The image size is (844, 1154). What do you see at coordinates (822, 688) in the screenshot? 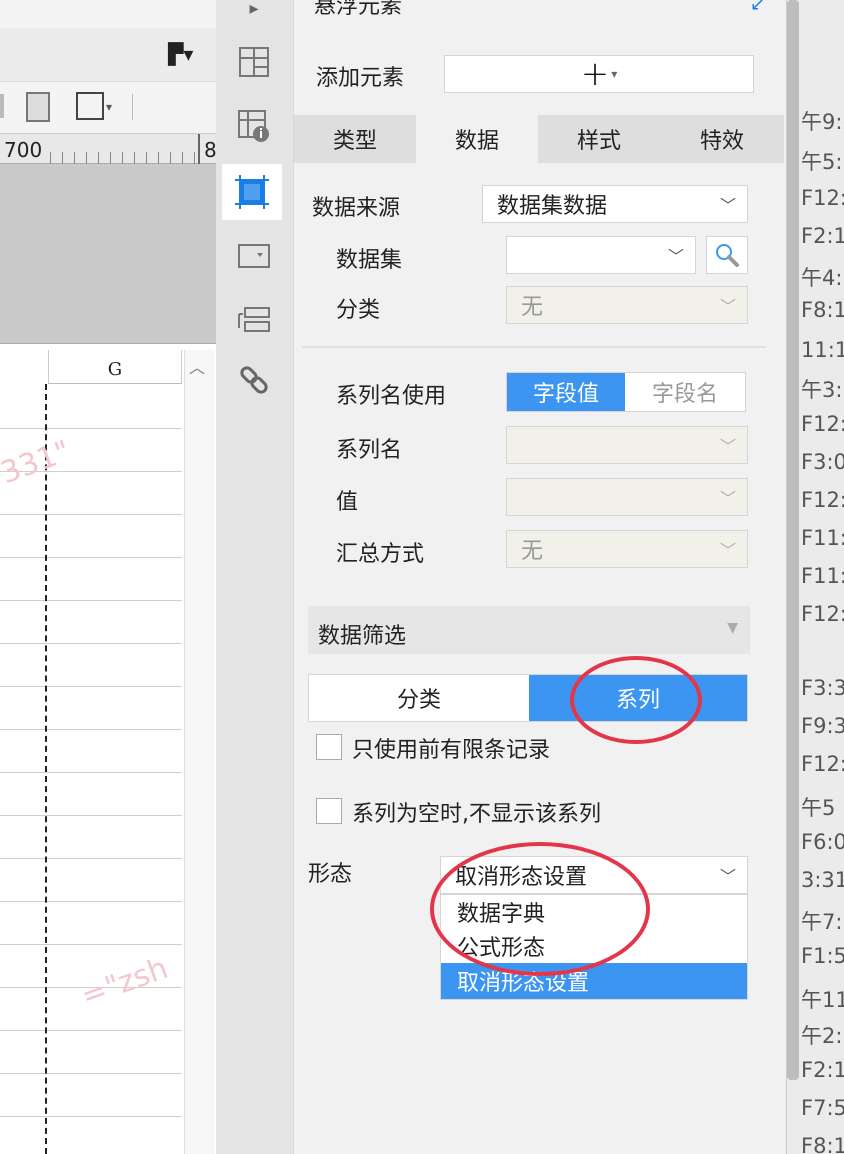
I see `background-time-text: F3:3` at bounding box center [822, 688].